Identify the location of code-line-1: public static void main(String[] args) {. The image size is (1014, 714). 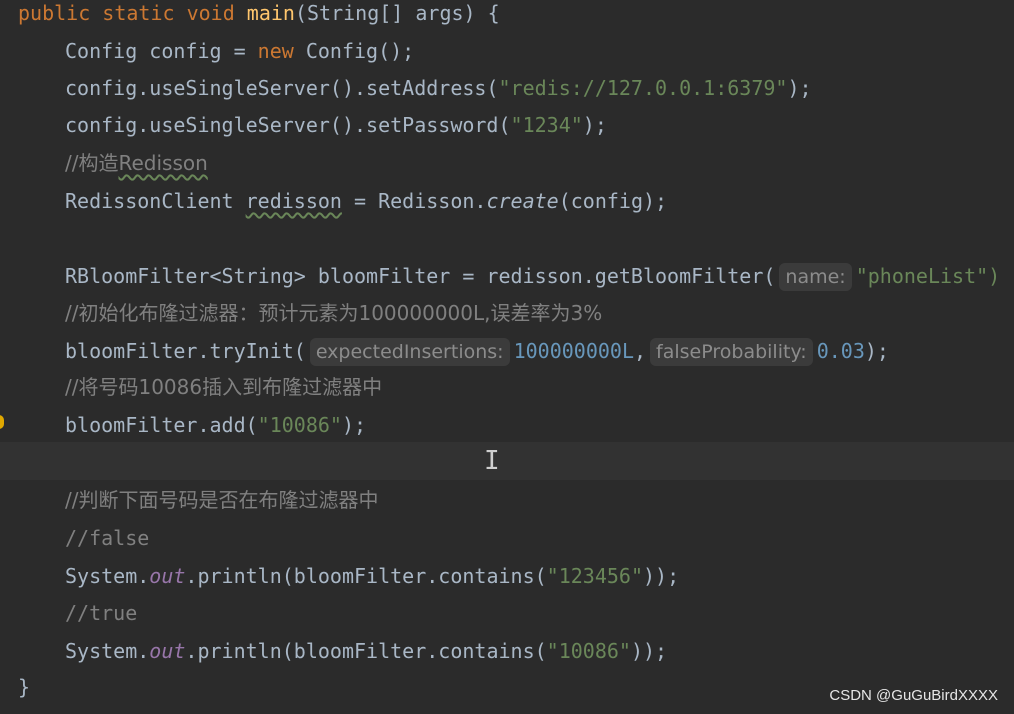
(507, 16).